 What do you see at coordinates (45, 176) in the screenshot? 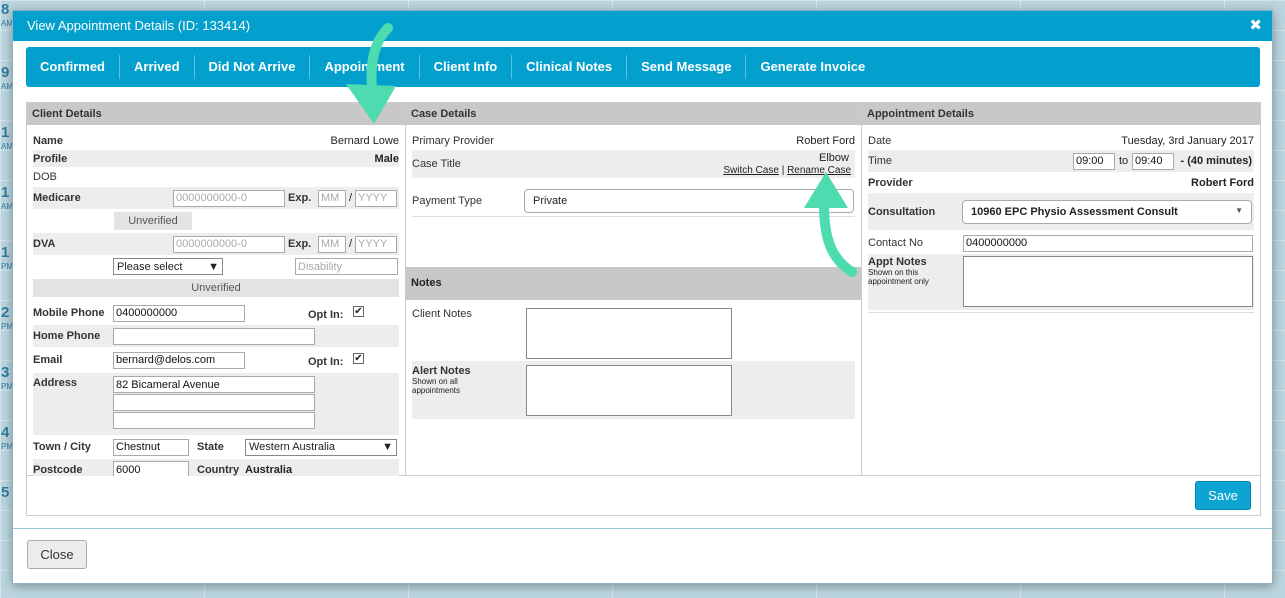
I see `dob-label: DOB` at bounding box center [45, 176].